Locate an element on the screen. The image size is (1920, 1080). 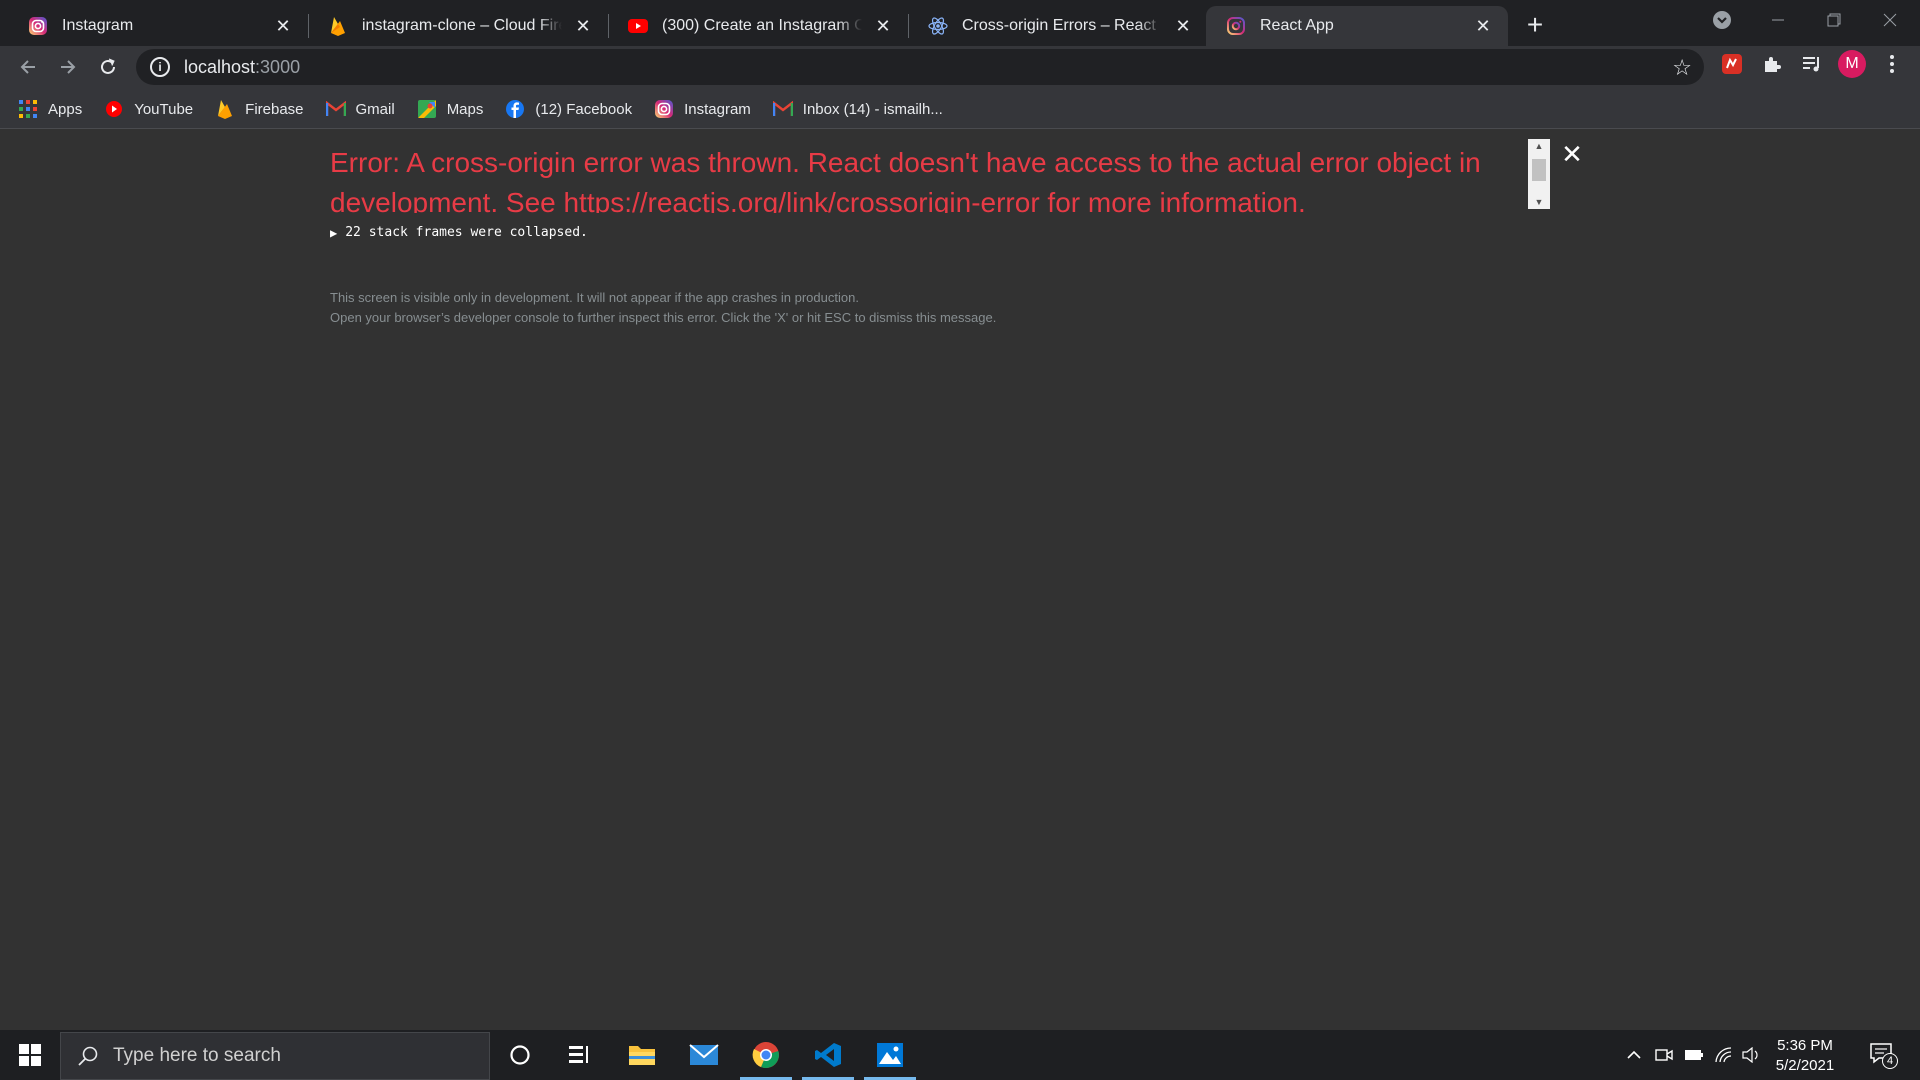
profile-avatar: M is located at coordinates (1852, 64).